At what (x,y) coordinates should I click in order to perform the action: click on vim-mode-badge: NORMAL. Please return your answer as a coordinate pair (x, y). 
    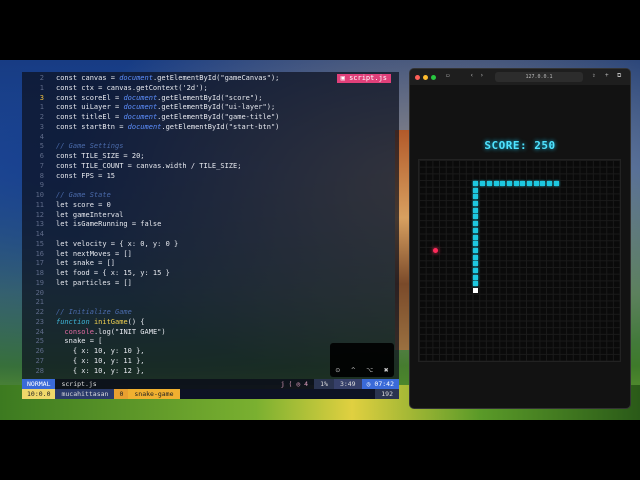
    Looking at the image, I should click on (39, 384).